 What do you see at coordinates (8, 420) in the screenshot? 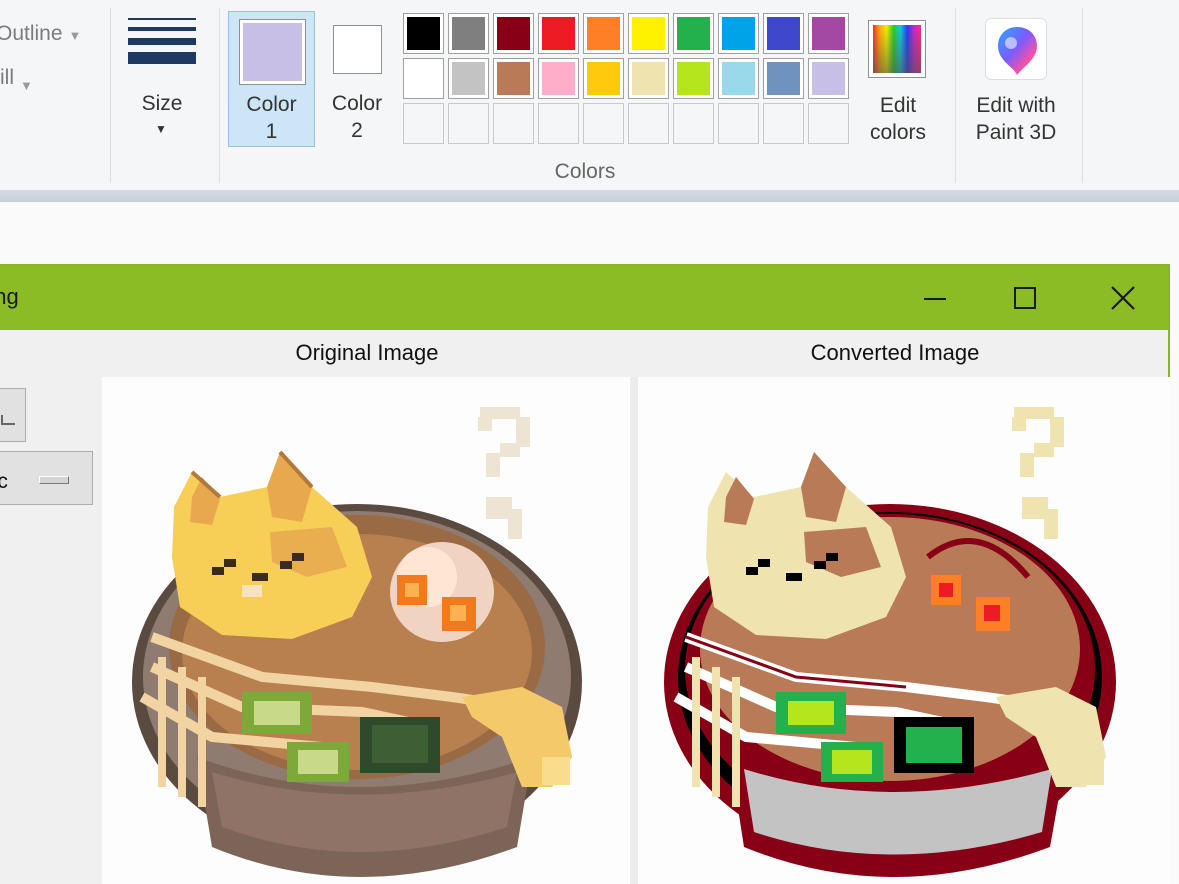
I see `button-icon` at bounding box center [8, 420].